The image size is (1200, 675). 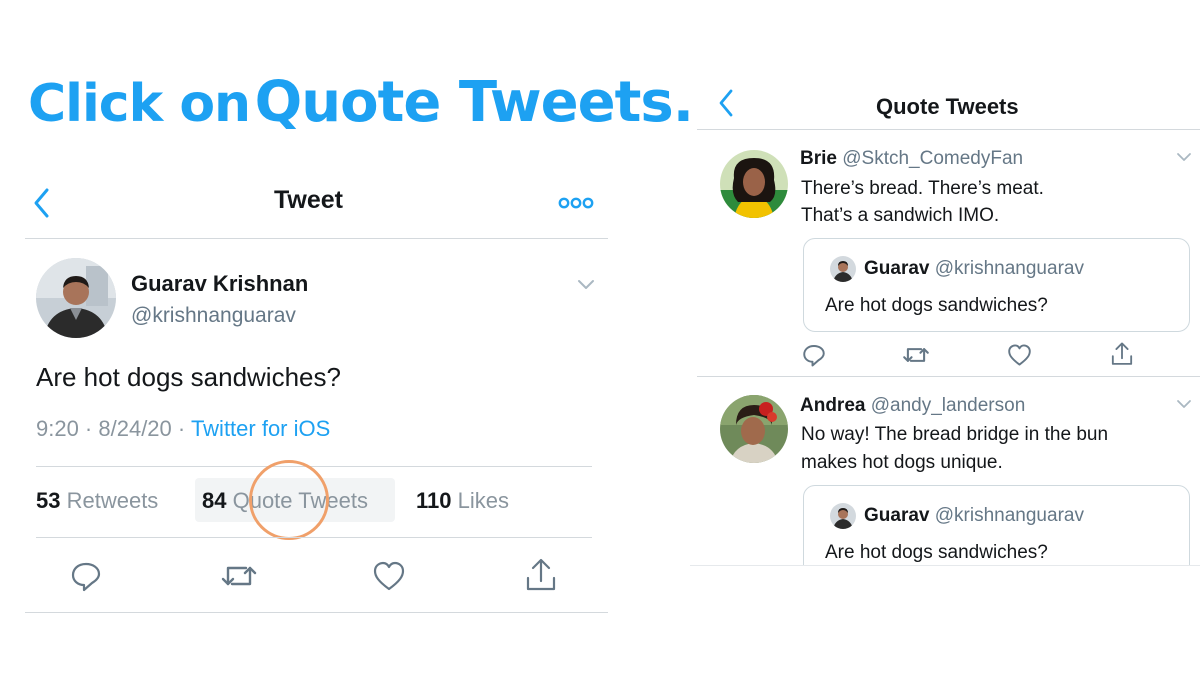 What do you see at coordinates (474, 102) in the screenshot?
I see `headline-part2: Quote Tweets.` at bounding box center [474, 102].